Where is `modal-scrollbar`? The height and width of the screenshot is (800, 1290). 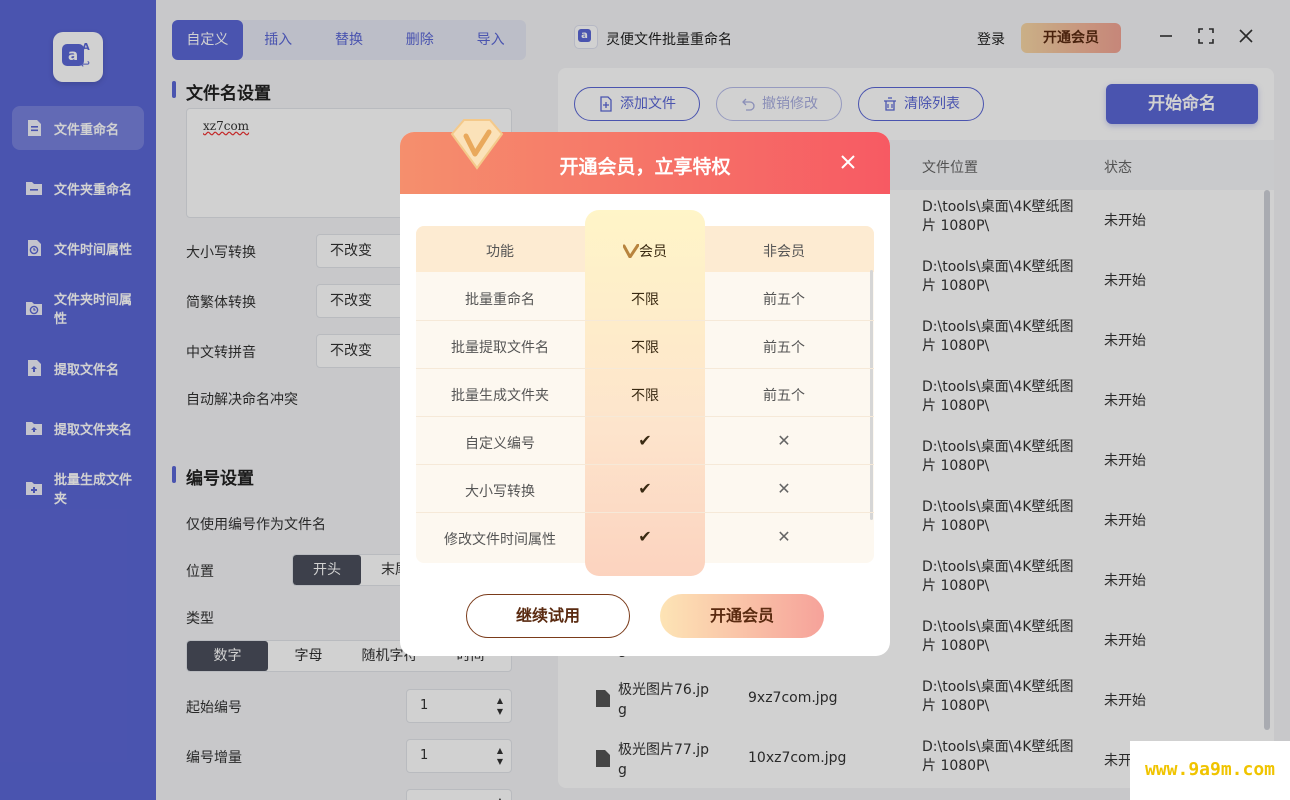
modal-scrollbar is located at coordinates (871, 395).